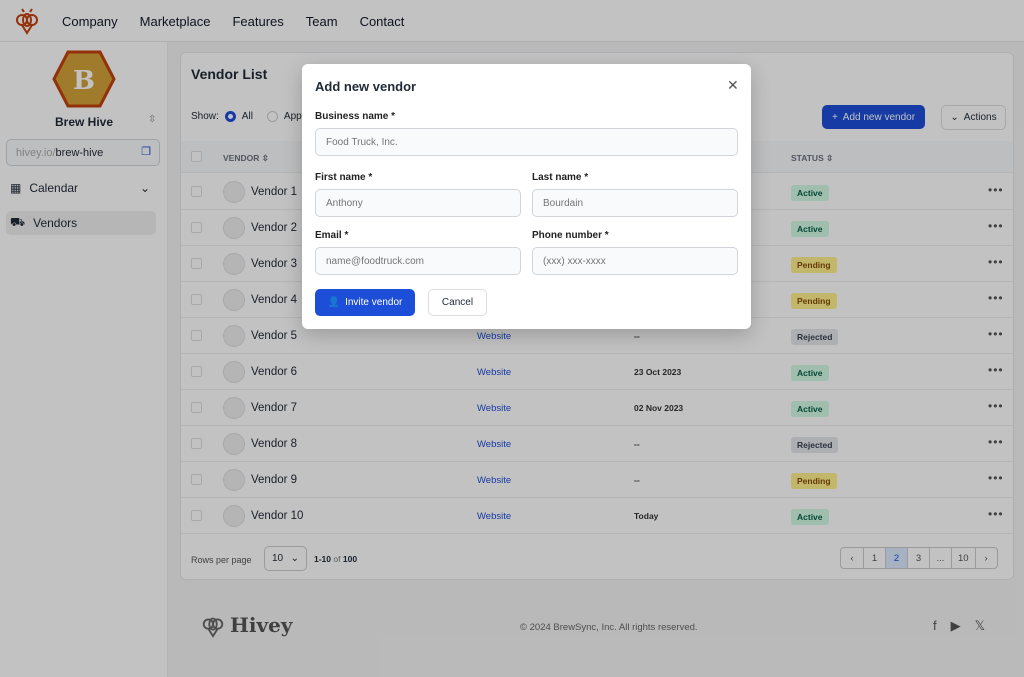 Image resolution: width=1024 pixels, height=677 pixels. What do you see at coordinates (418, 261) in the screenshot?
I see `email-input` at bounding box center [418, 261].